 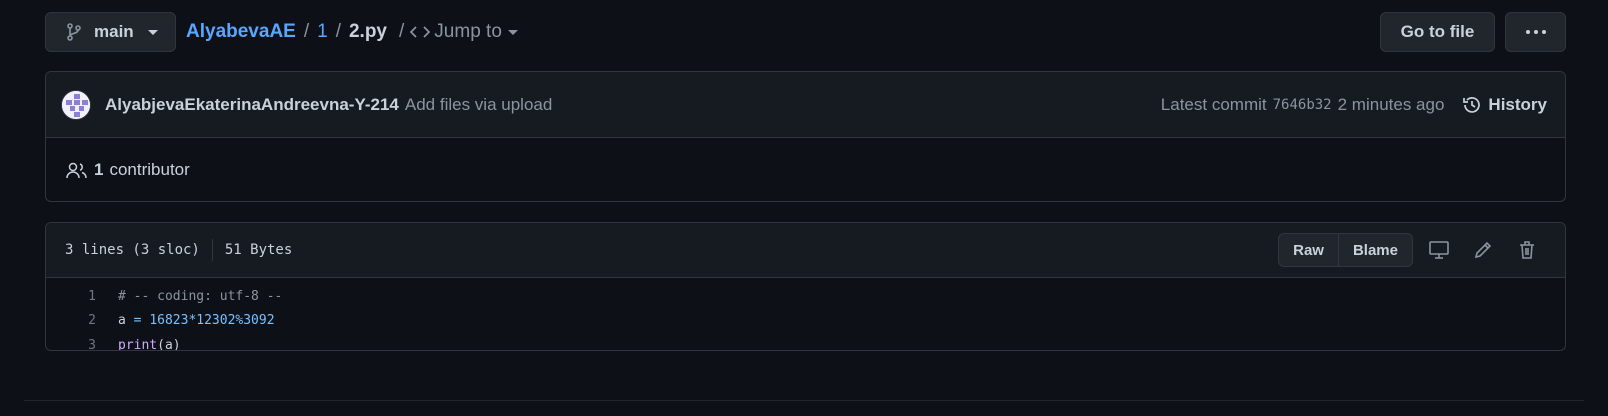 What do you see at coordinates (805, 250) in the screenshot?
I see `file-header: 3 lines (3 sloc) 51 Bytes Raw Blame` at bounding box center [805, 250].